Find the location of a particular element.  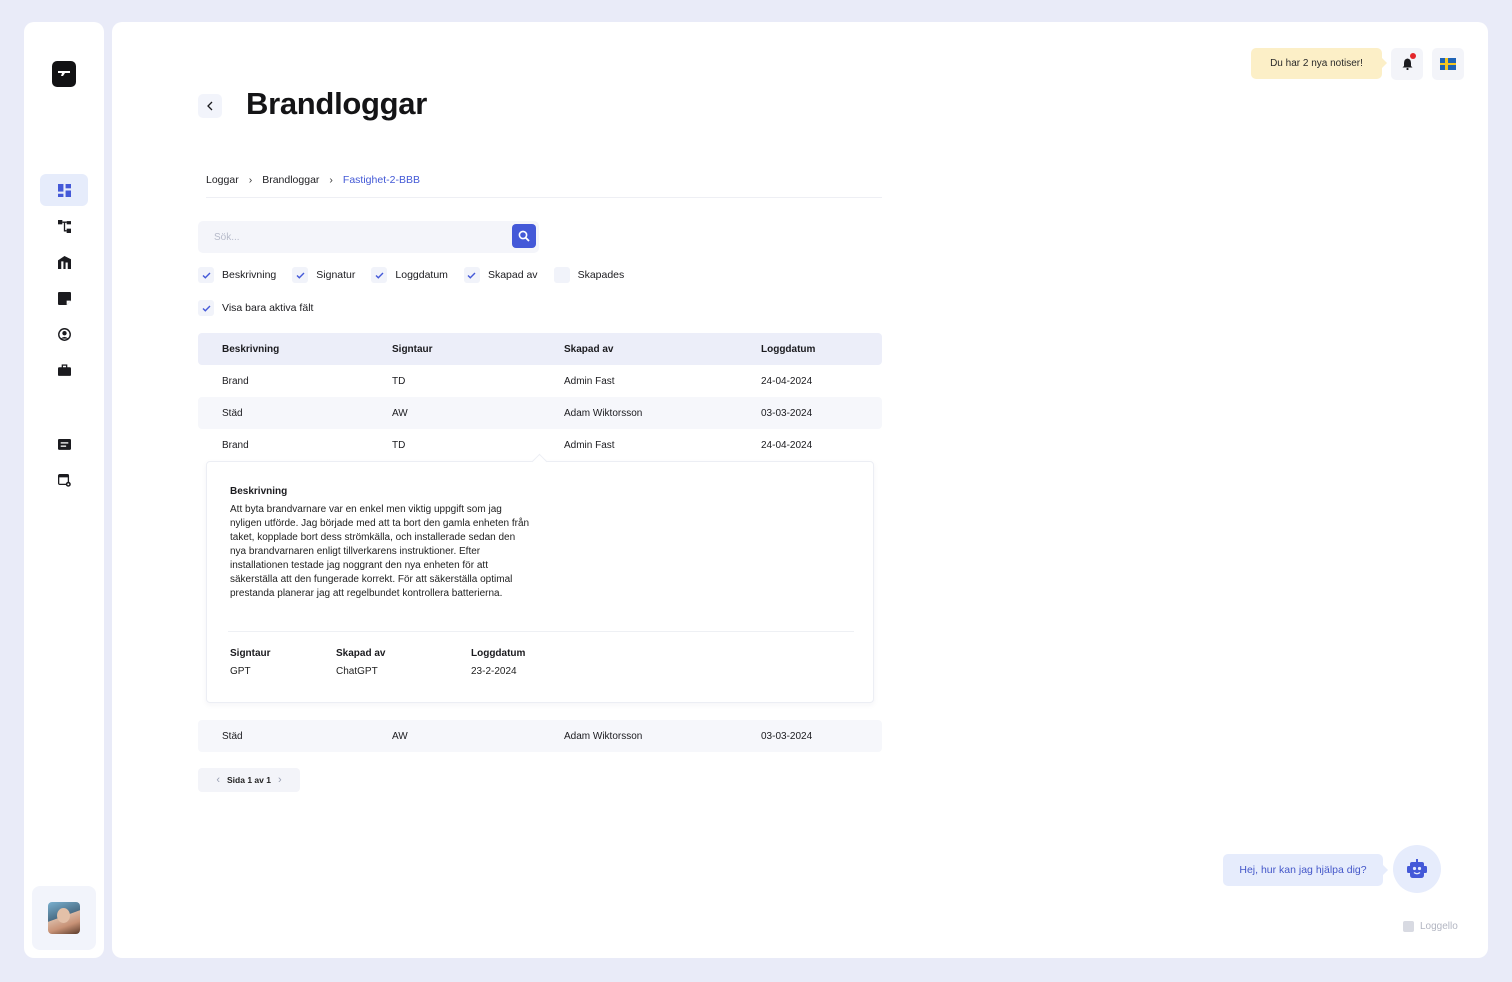

notifications-button is located at coordinates (1407, 64).